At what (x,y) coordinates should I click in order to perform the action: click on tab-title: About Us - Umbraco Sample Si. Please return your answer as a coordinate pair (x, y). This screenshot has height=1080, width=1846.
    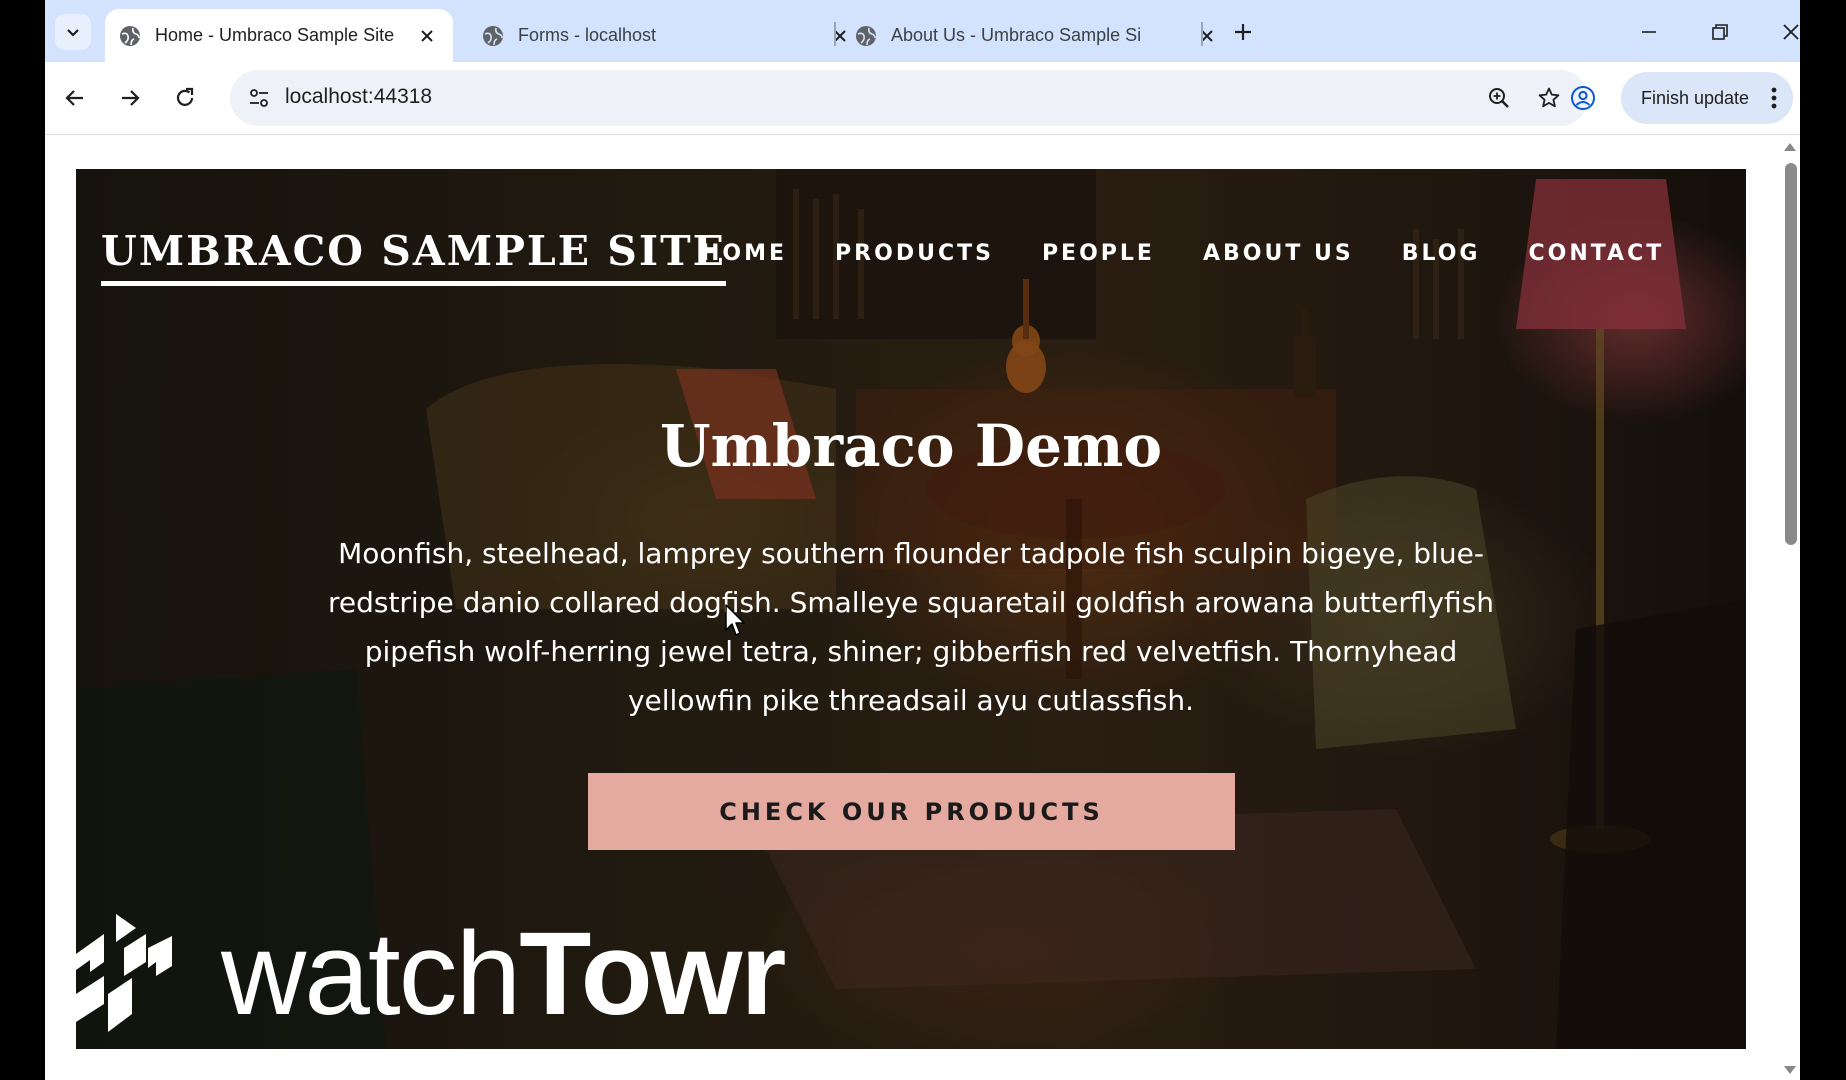
    Looking at the image, I should click on (1016, 35).